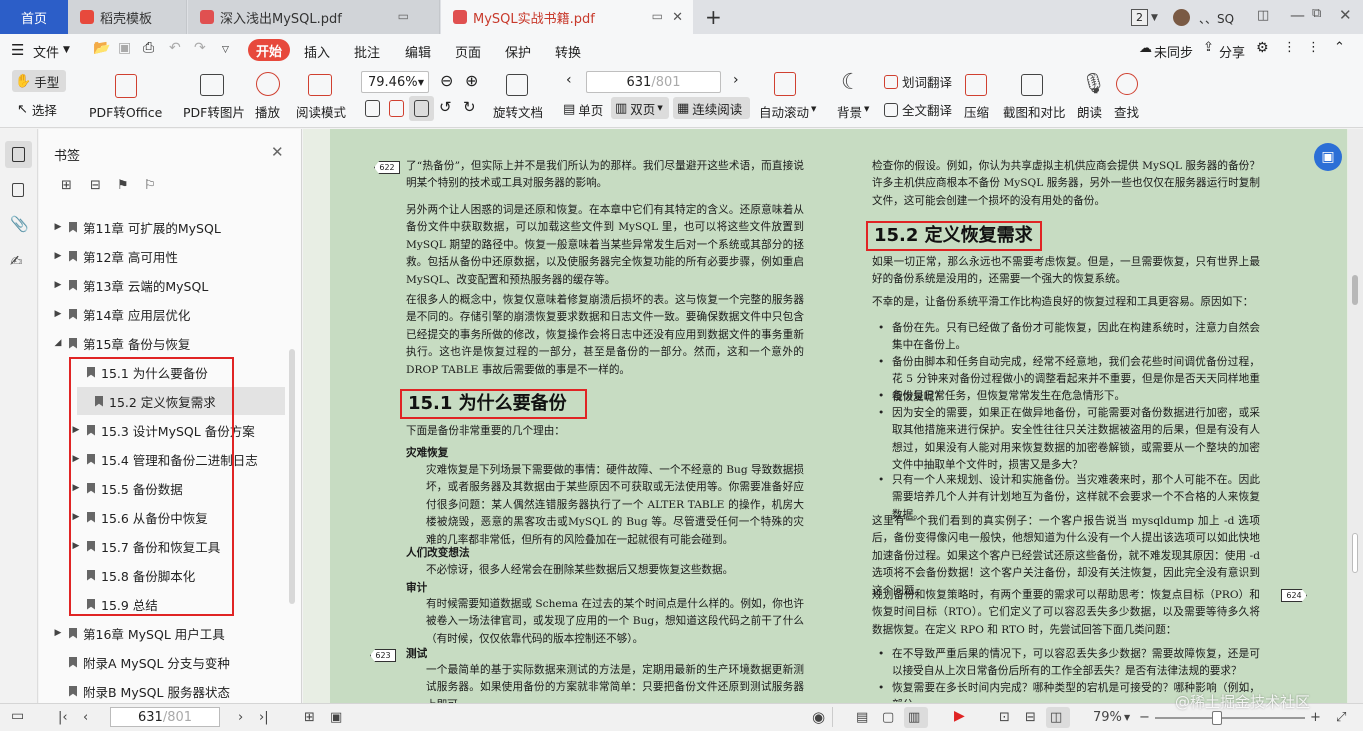 Image resolution: width=1363 pixels, height=731 pixels. Describe the element at coordinates (309, 717) in the screenshot. I see `insert-page-icon: ⊞` at that location.